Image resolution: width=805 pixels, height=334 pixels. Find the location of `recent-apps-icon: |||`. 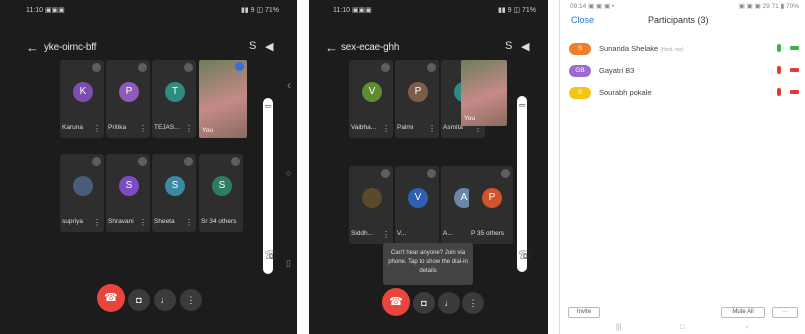

recent-apps-icon: ||| is located at coordinates (618, 327).